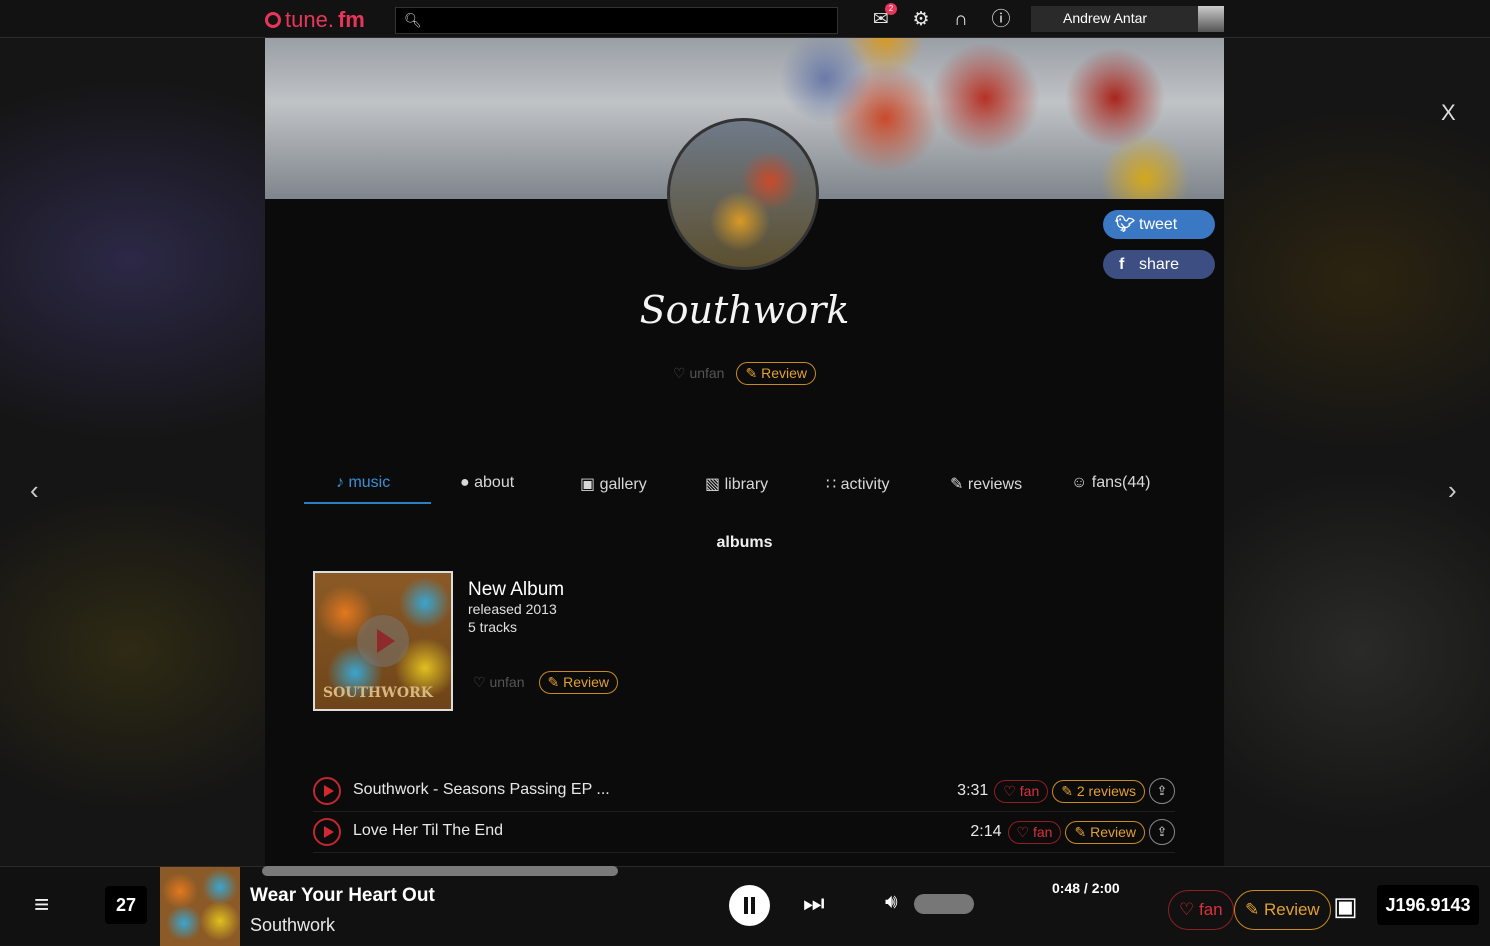 This screenshot has width=1490, height=946. Describe the element at coordinates (961, 20) in the screenshot. I see `headphones-icon: ∩` at that location.